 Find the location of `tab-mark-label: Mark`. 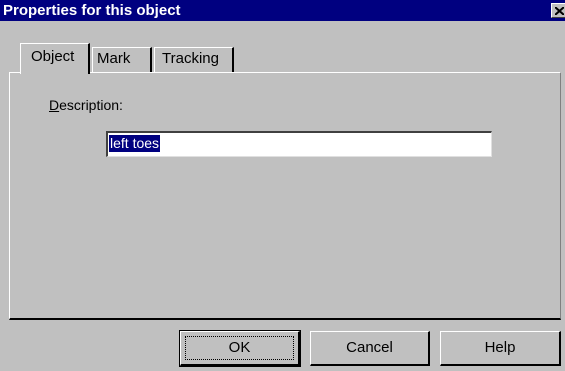

tab-mark-label: Mark is located at coordinates (114, 58).